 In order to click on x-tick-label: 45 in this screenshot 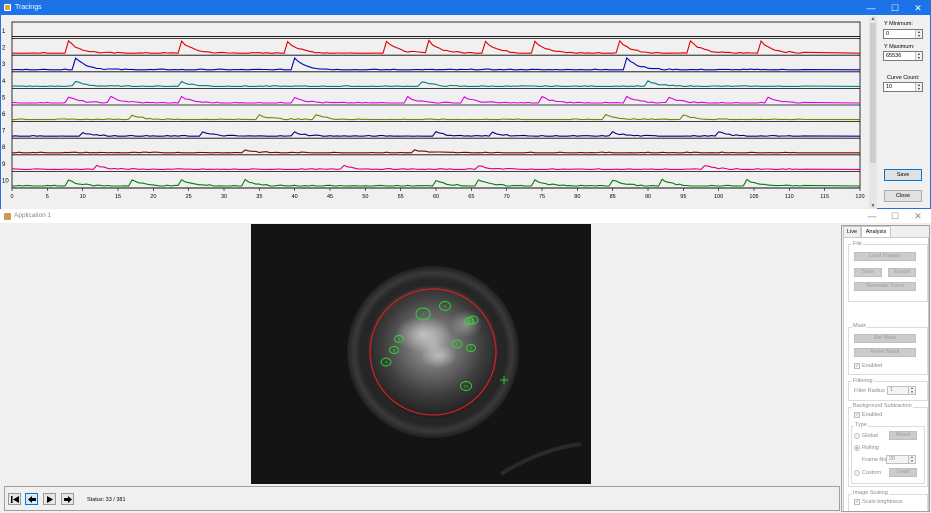, I will do `click(330, 197)`.